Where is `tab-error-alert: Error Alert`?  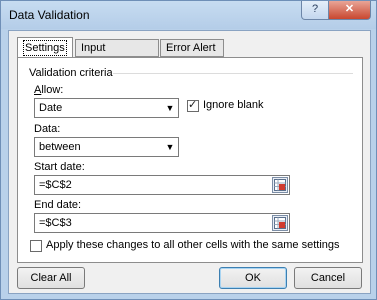
tab-error-alert: Error Alert is located at coordinates (192, 48).